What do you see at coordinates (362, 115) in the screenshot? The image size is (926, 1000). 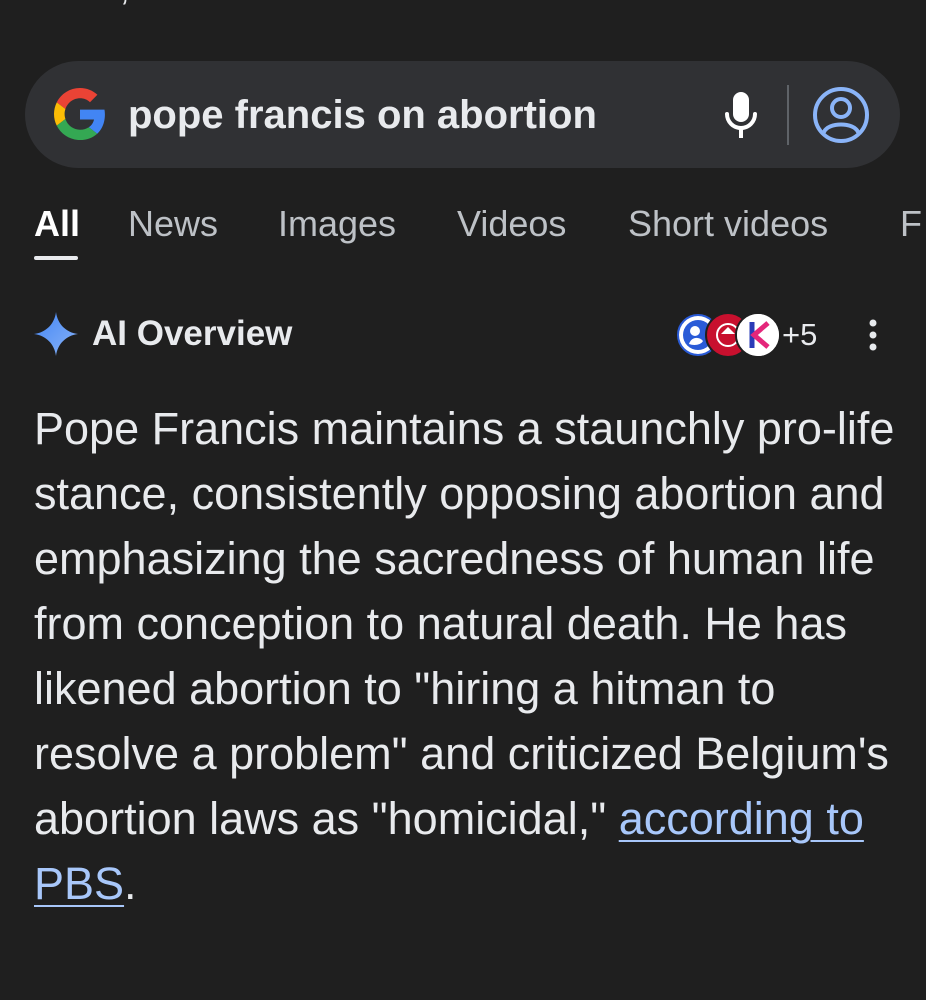 I see `search-input: pope francis on abortion` at bounding box center [362, 115].